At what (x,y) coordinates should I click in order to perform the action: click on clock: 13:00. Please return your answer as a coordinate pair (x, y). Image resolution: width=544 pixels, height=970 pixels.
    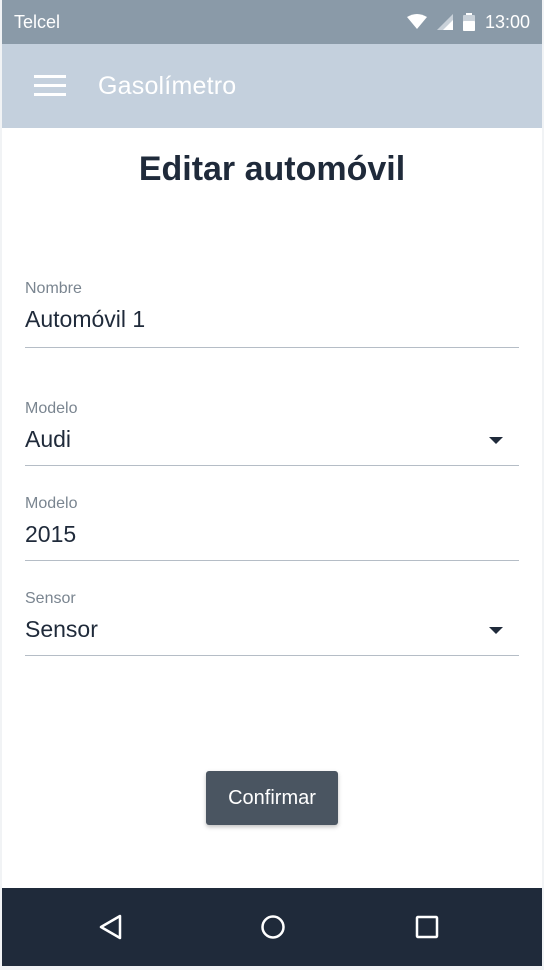
    Looking at the image, I should click on (507, 21).